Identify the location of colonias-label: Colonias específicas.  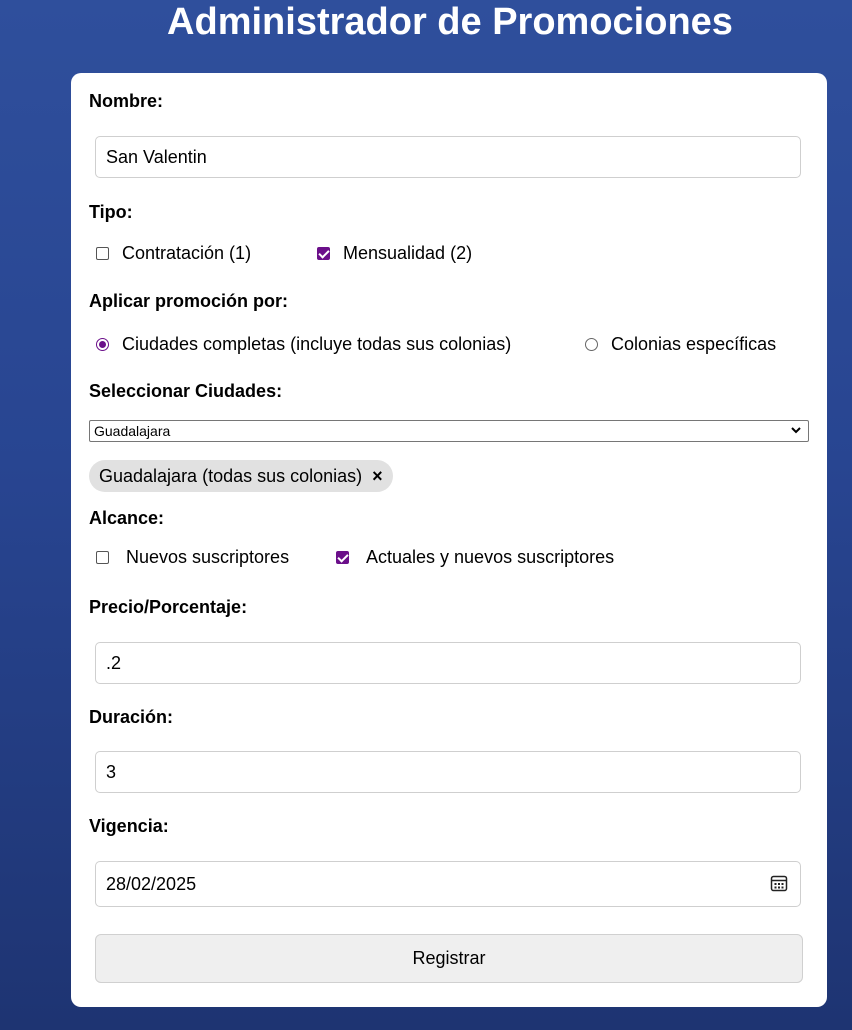
(694, 344).